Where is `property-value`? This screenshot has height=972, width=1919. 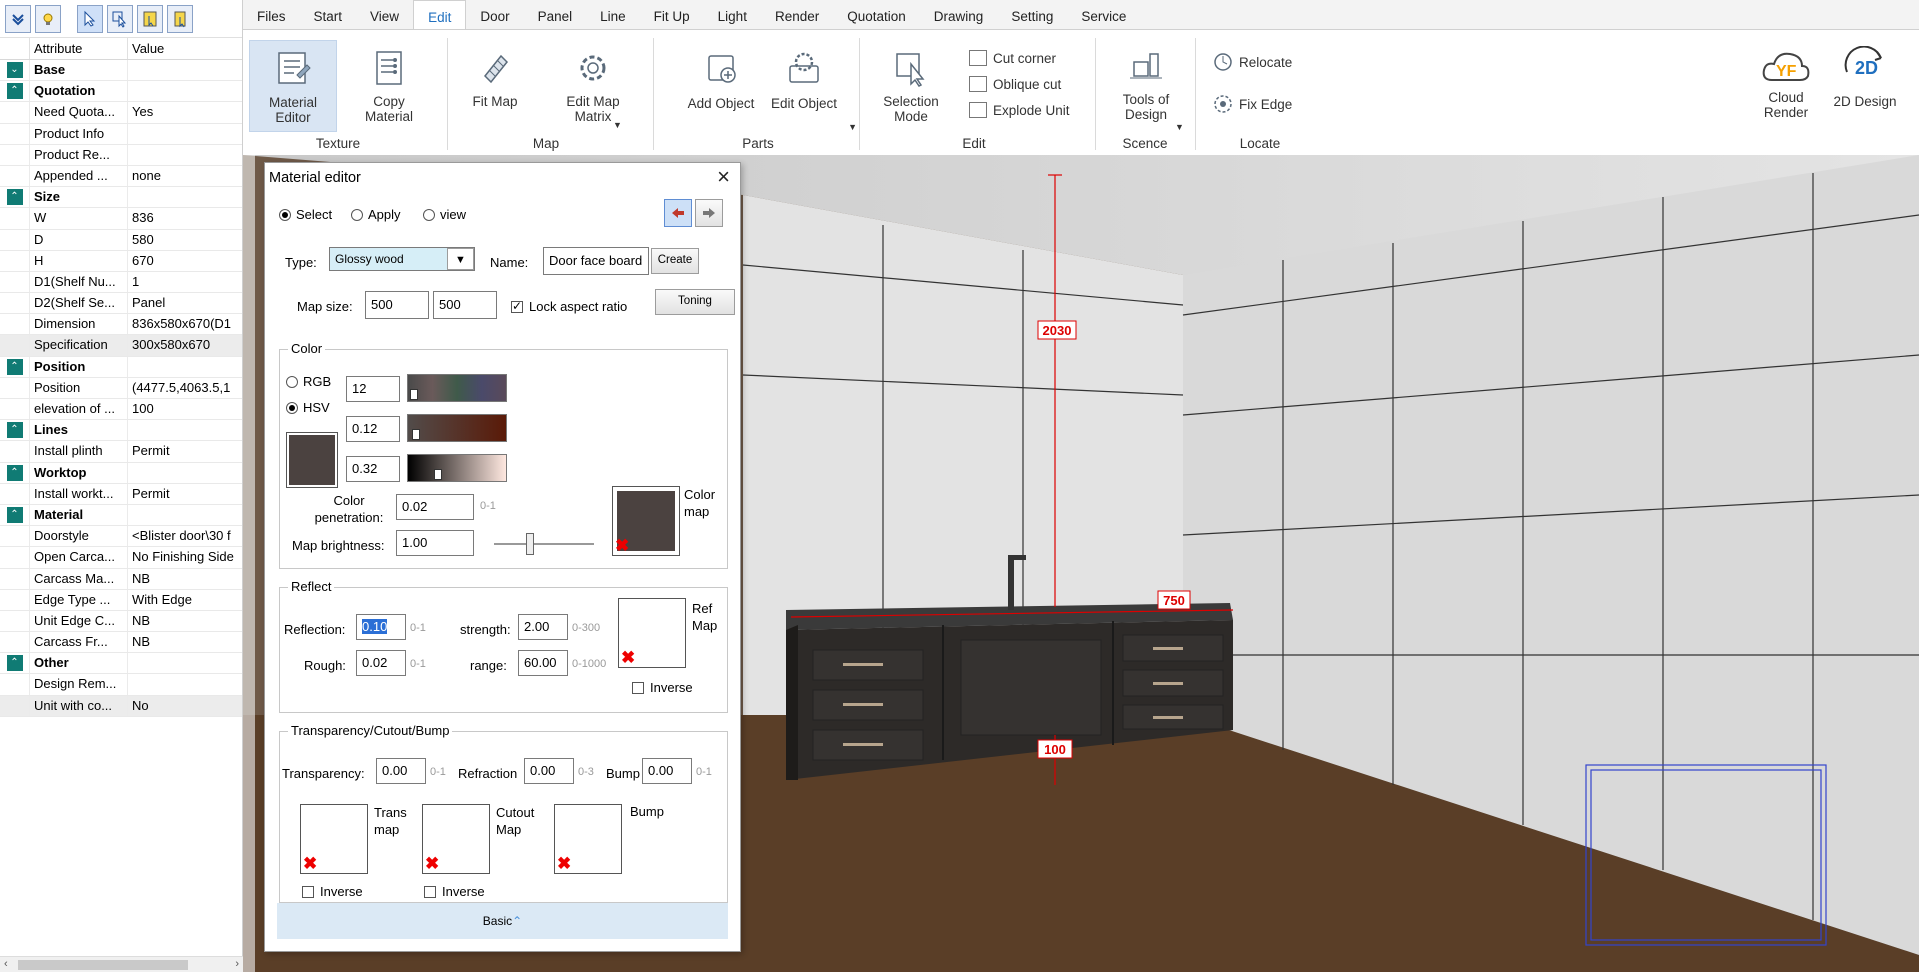
property-value is located at coordinates (185, 134).